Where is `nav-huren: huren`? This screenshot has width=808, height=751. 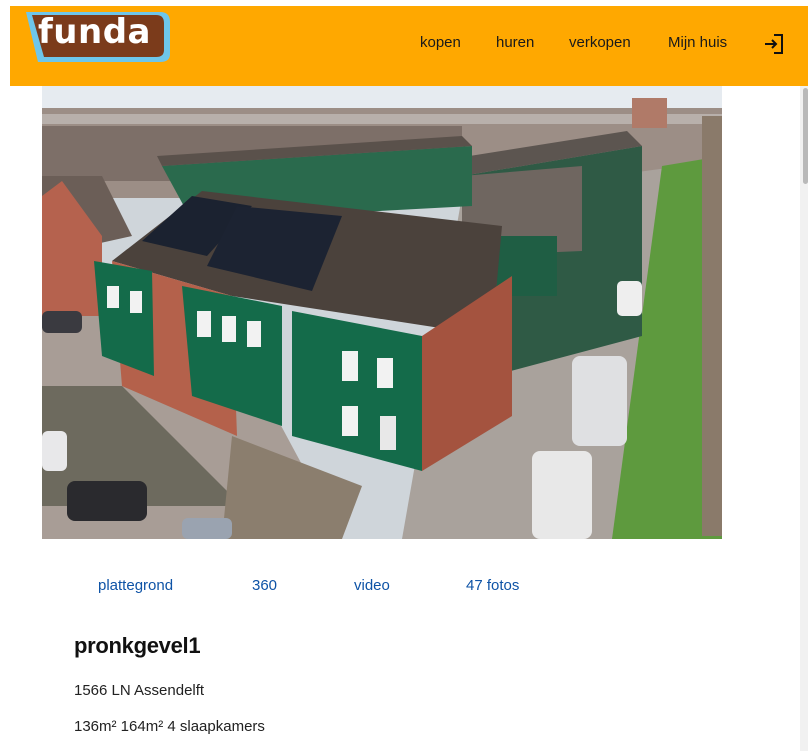 nav-huren: huren is located at coordinates (515, 42).